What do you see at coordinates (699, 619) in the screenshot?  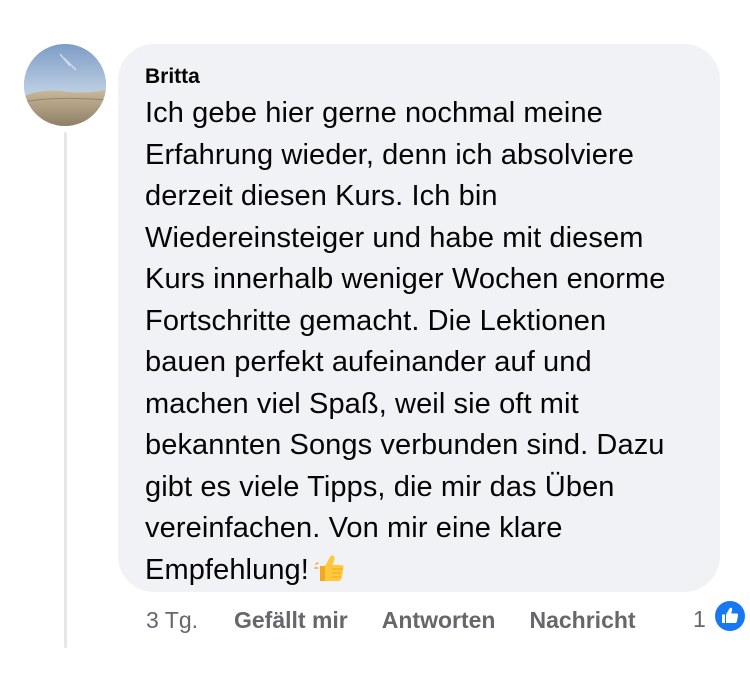 I see `reaction-count: 1` at bounding box center [699, 619].